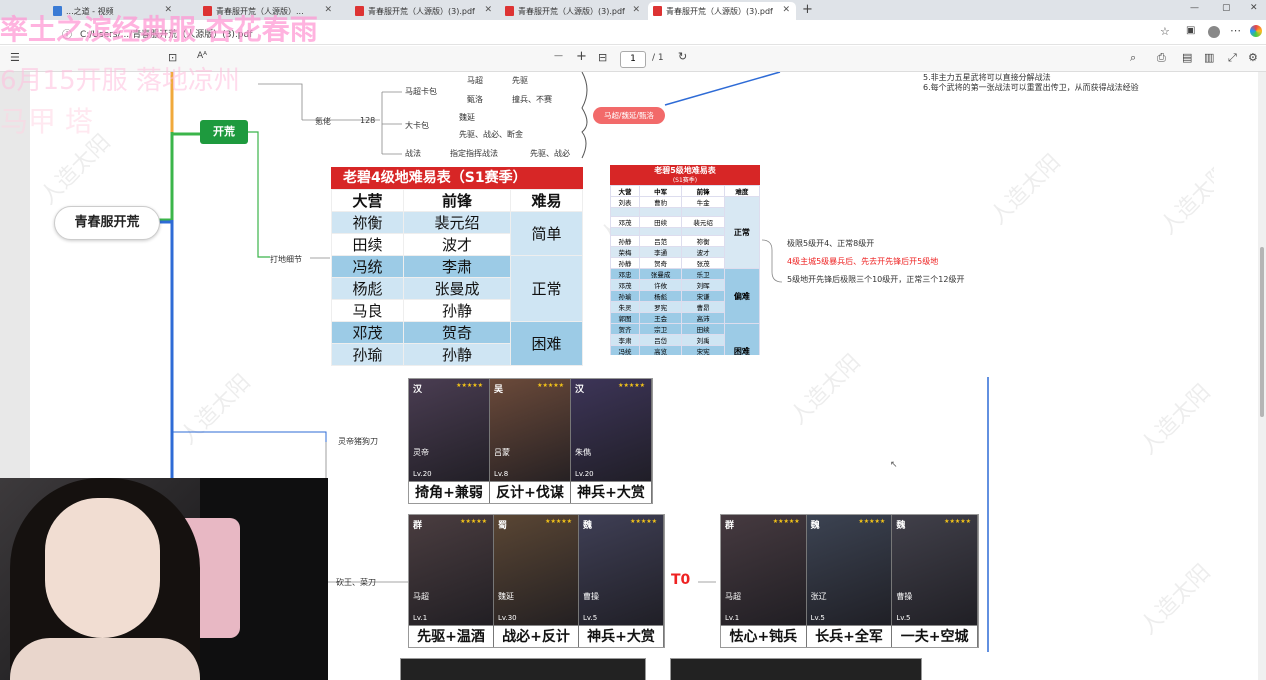  What do you see at coordinates (418, 526) in the screenshot?
I see `hero-faction: 群` at bounding box center [418, 526].